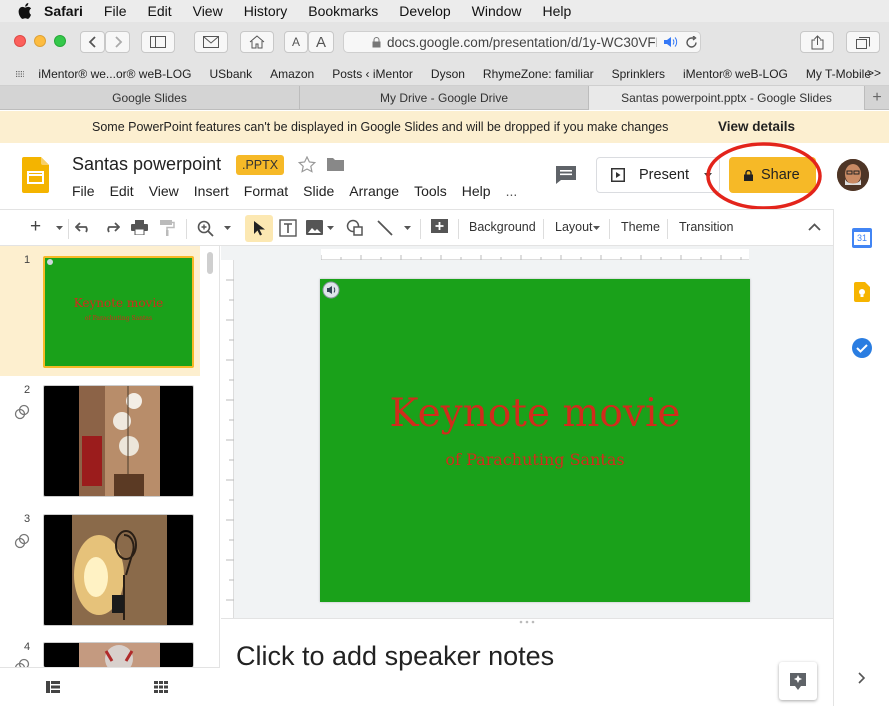 The height and width of the screenshot is (706, 889). I want to click on menu-window: Window, so click(497, 11).